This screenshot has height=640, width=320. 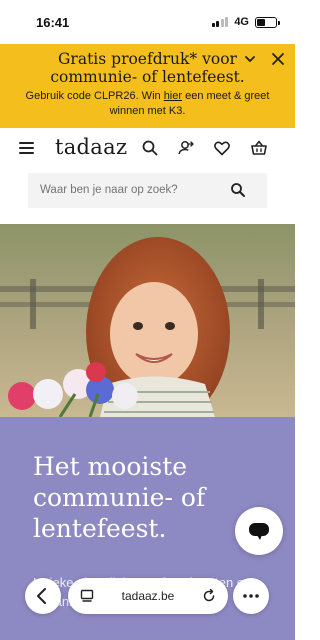 I want to click on more-dots-icon, so click(x=251, y=596).